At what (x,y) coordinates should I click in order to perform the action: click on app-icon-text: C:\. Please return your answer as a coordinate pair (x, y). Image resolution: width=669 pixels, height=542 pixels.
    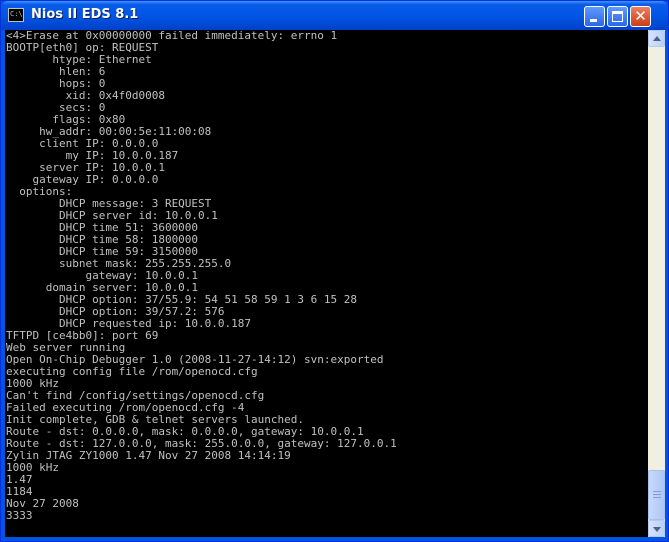
    Looking at the image, I should click on (16, 14).